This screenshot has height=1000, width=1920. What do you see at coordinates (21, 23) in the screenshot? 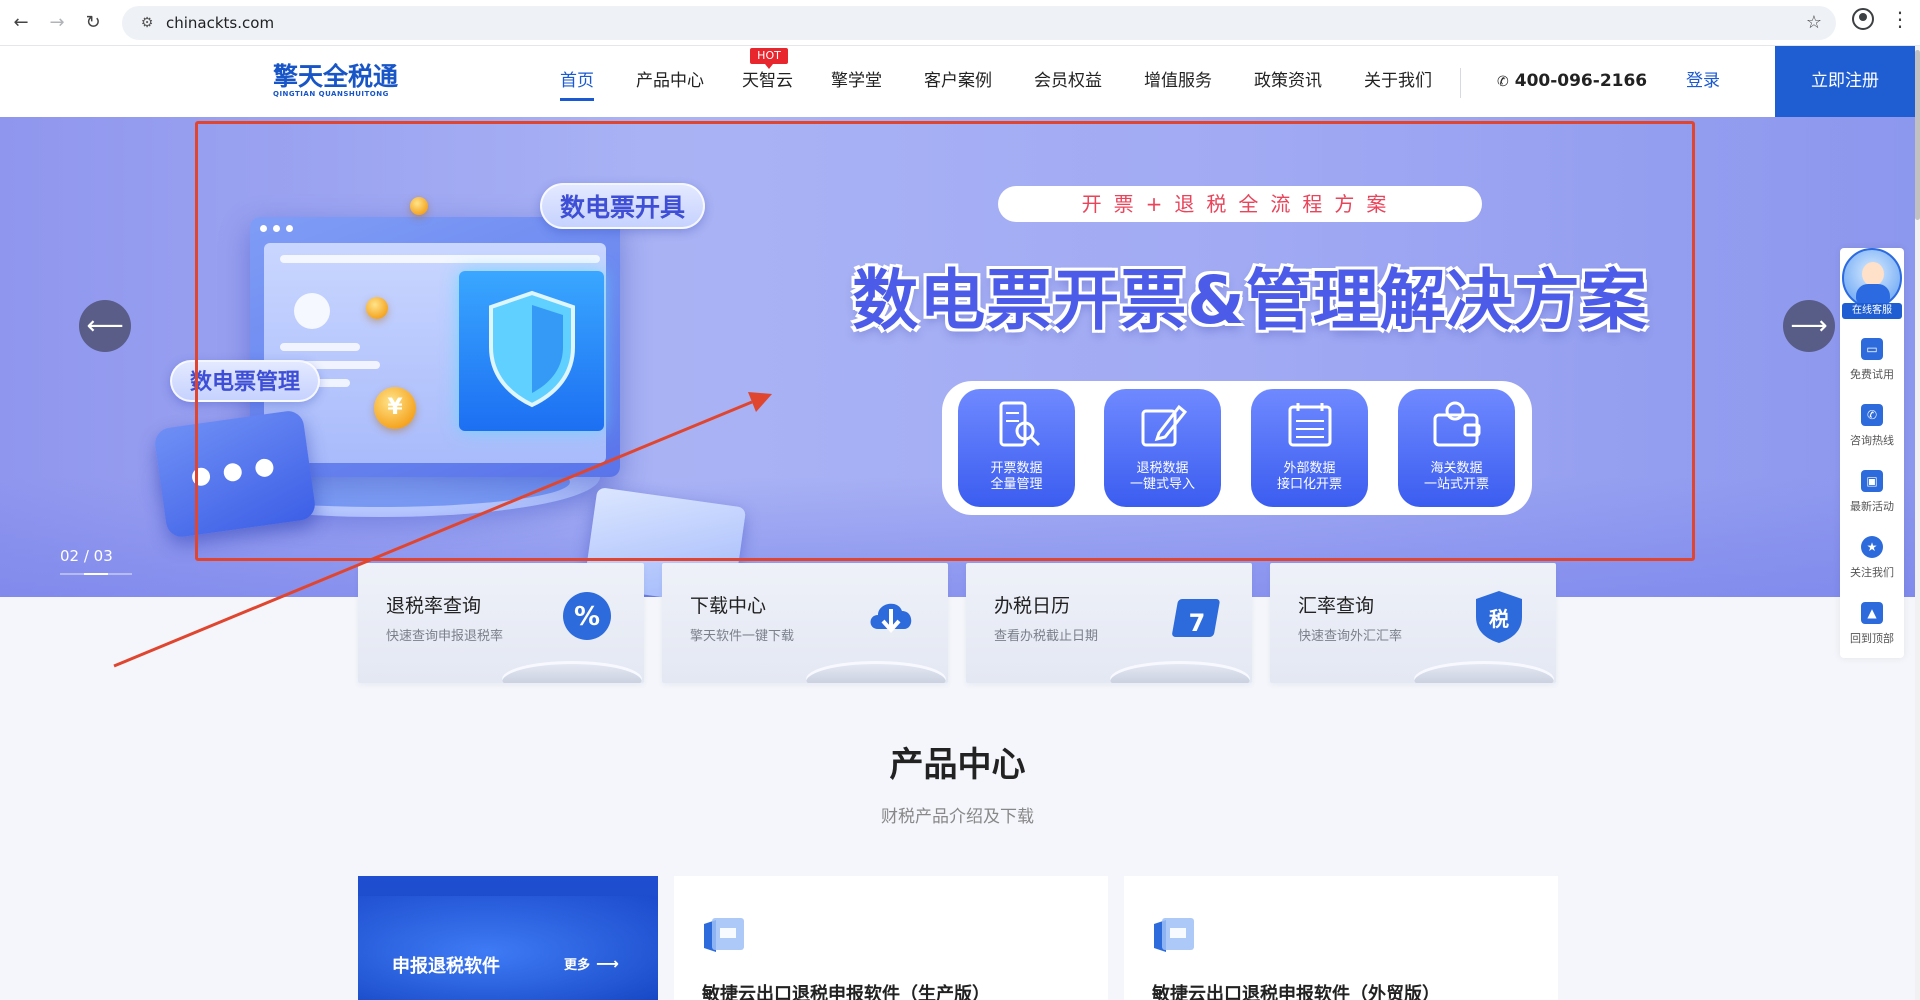
I see `back-button: ←` at bounding box center [21, 23].